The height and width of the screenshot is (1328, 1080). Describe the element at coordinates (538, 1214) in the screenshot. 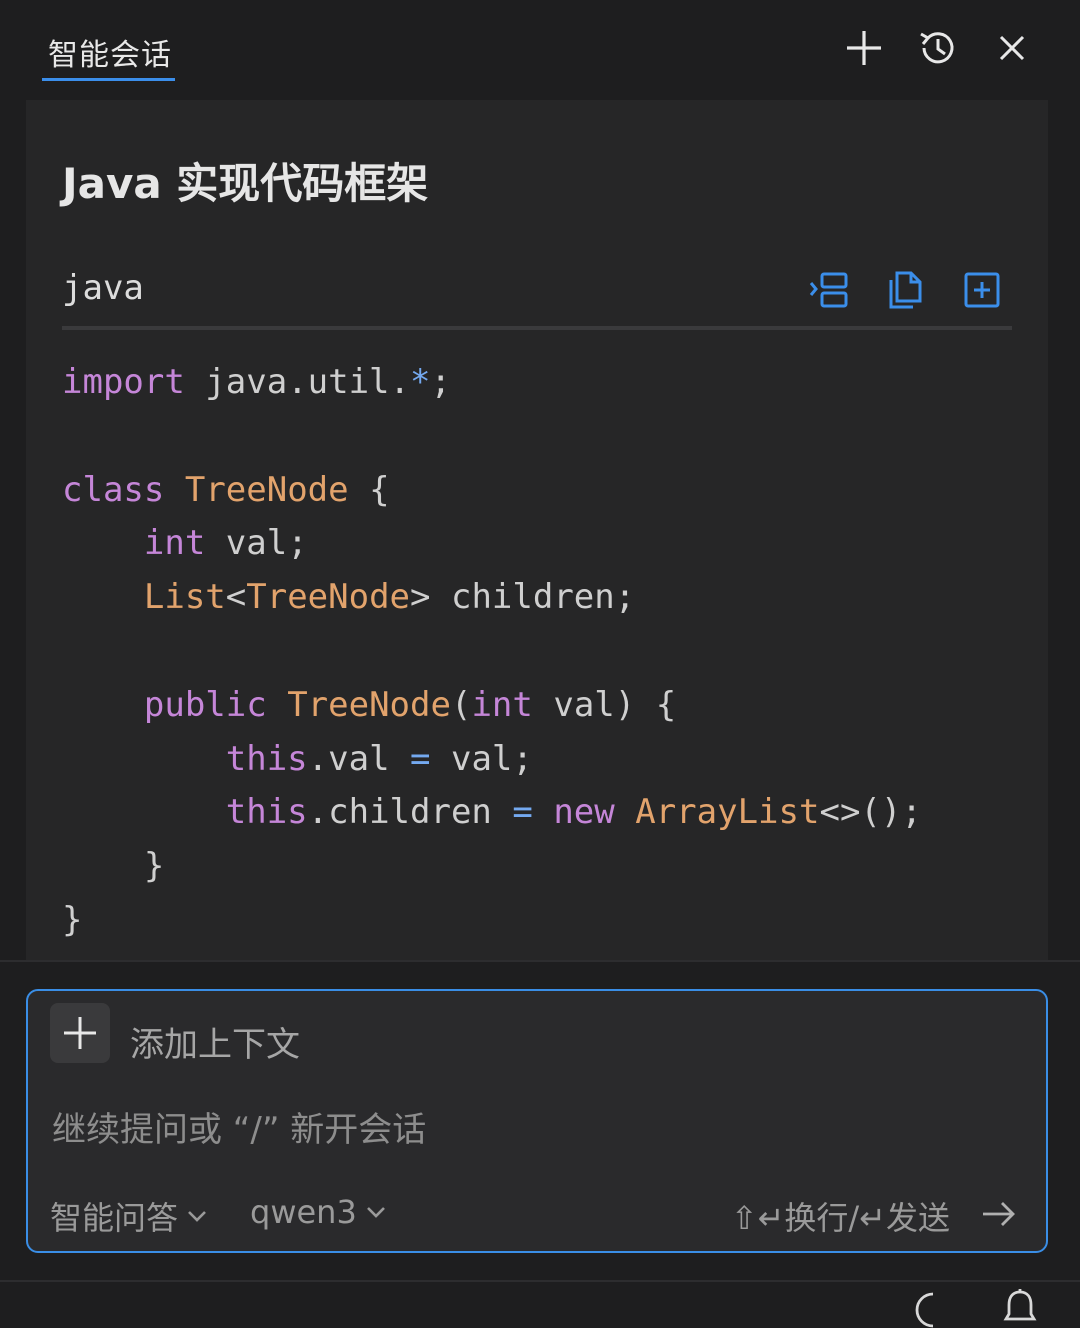

I see `composer-toolbar: 智能问答 qwen3 ⇧↵换行/↵发送` at that location.